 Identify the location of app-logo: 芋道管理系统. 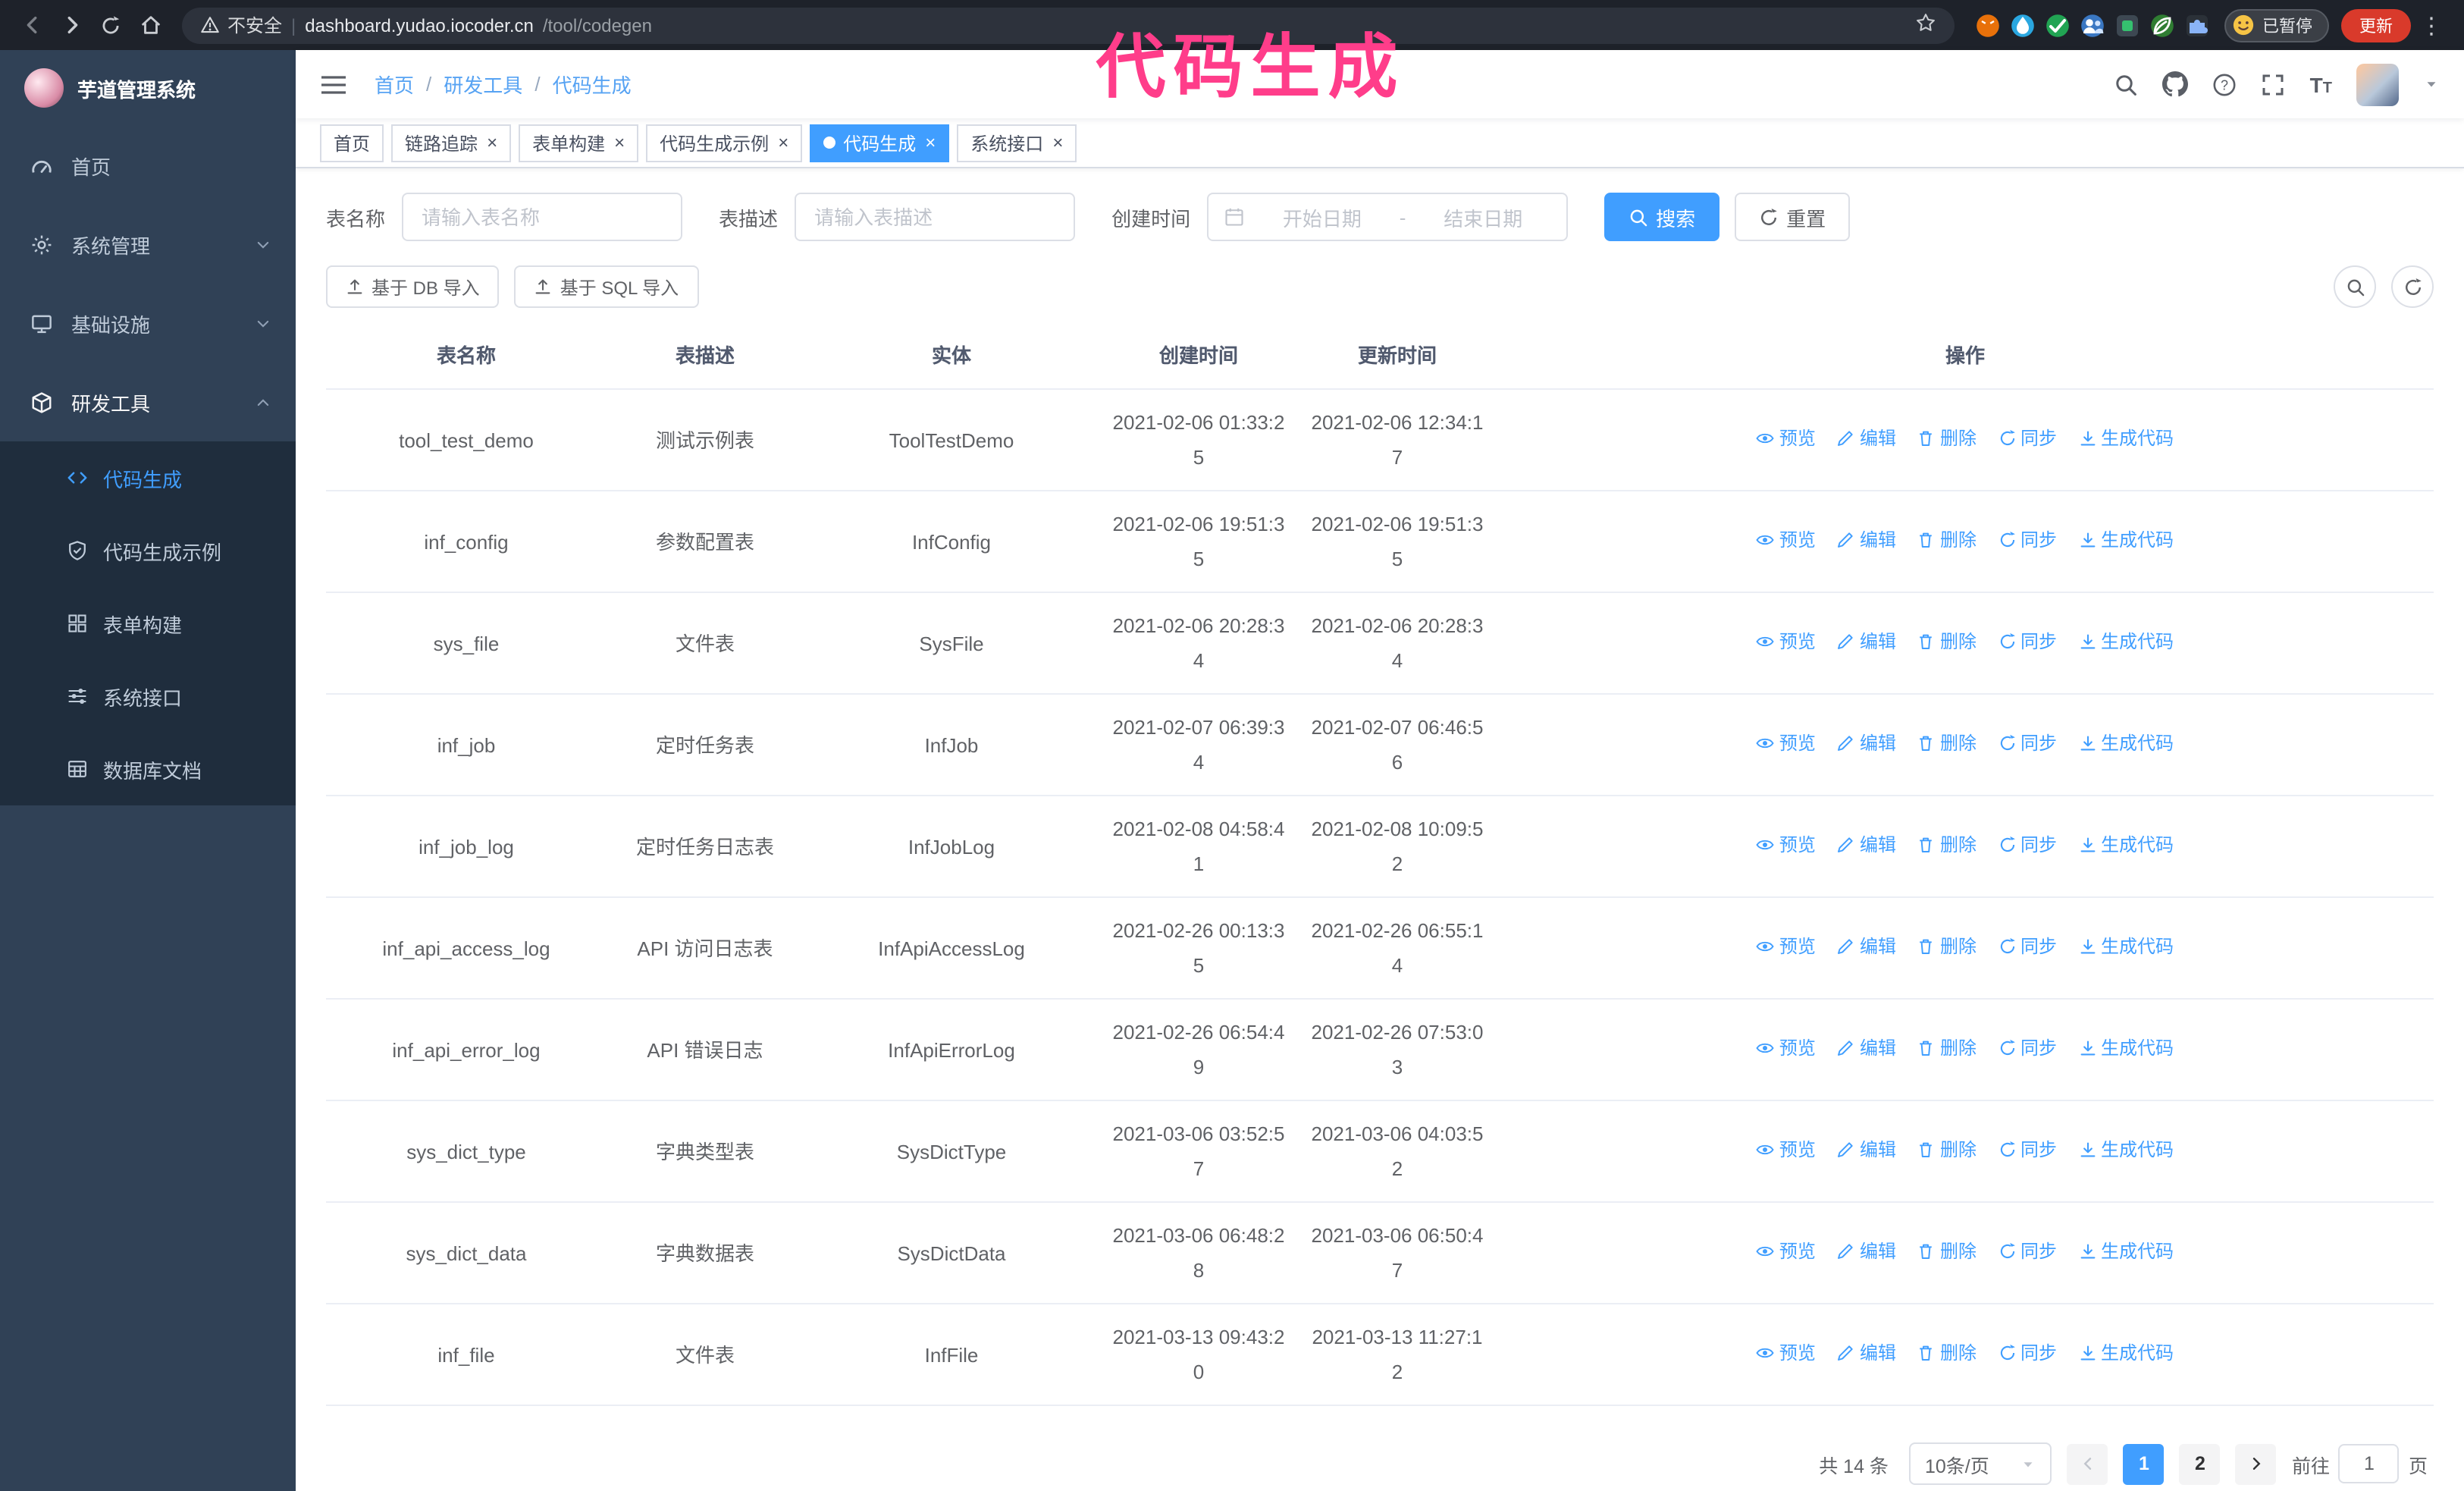
(148, 88).